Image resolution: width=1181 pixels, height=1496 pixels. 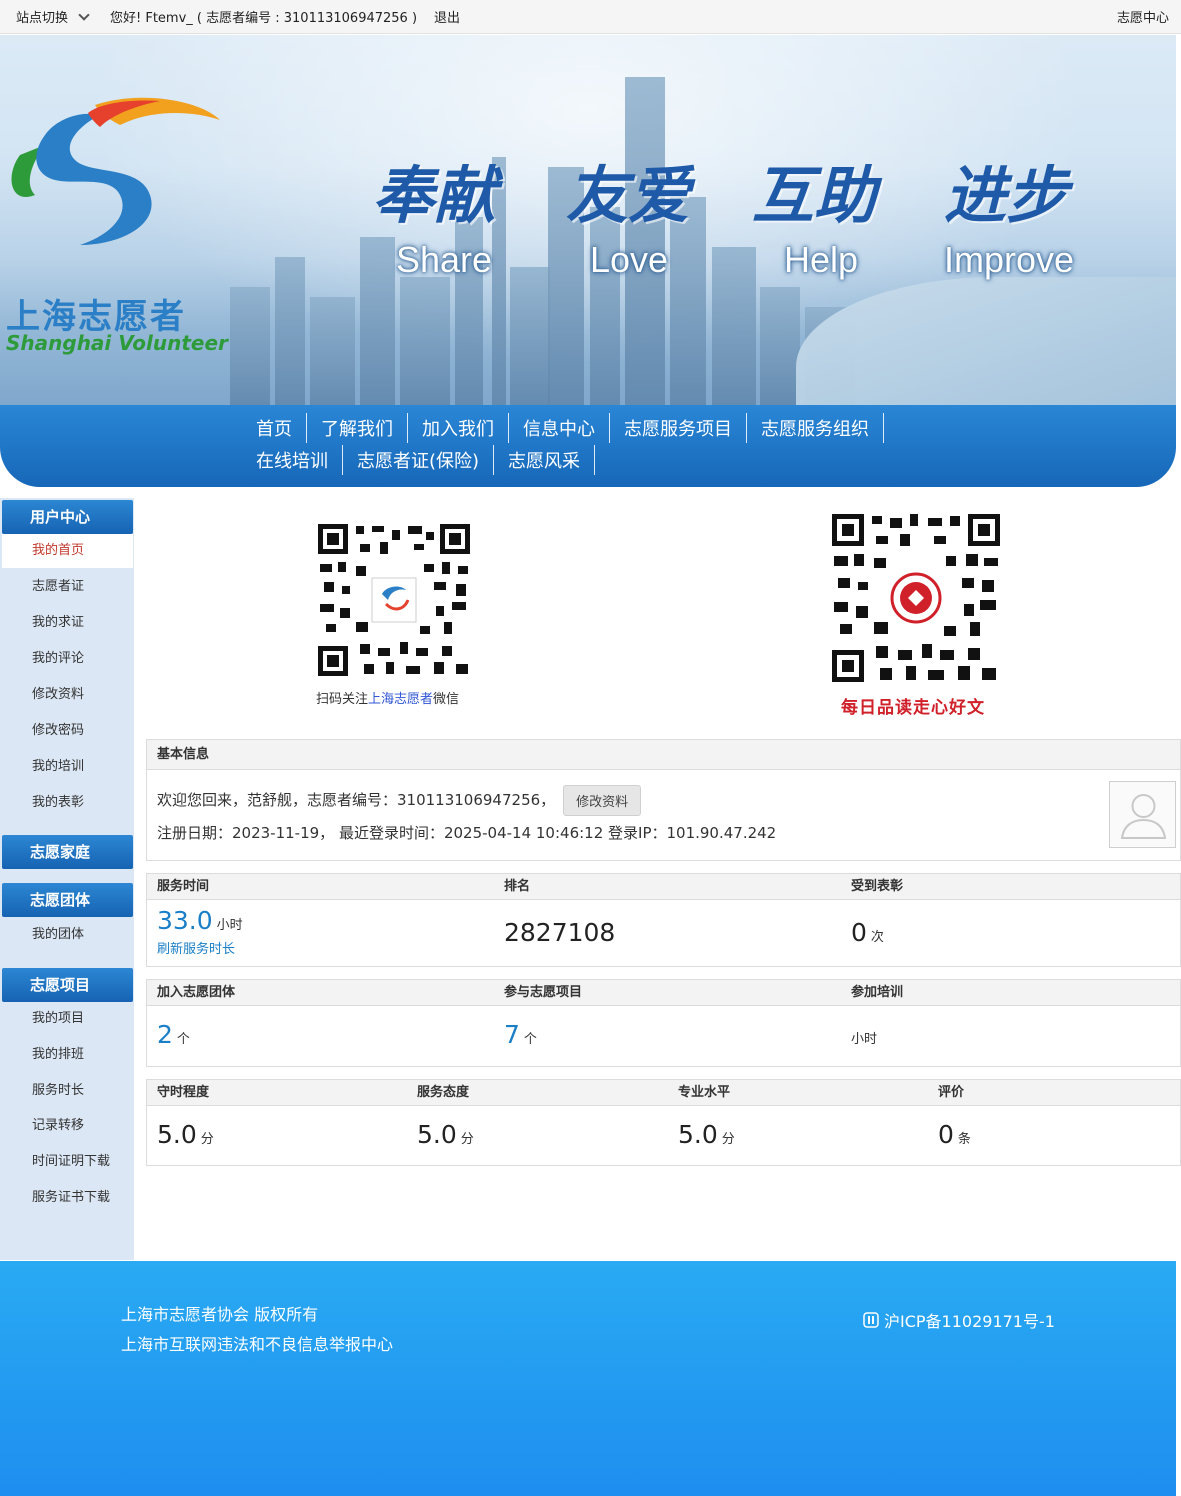 What do you see at coordinates (663, 1122) in the screenshot?
I see `rating-stats-panel: 守时程度 服务态度 专业水平 评价 5.0 分 5.0 分 5.0 分 0条` at bounding box center [663, 1122].